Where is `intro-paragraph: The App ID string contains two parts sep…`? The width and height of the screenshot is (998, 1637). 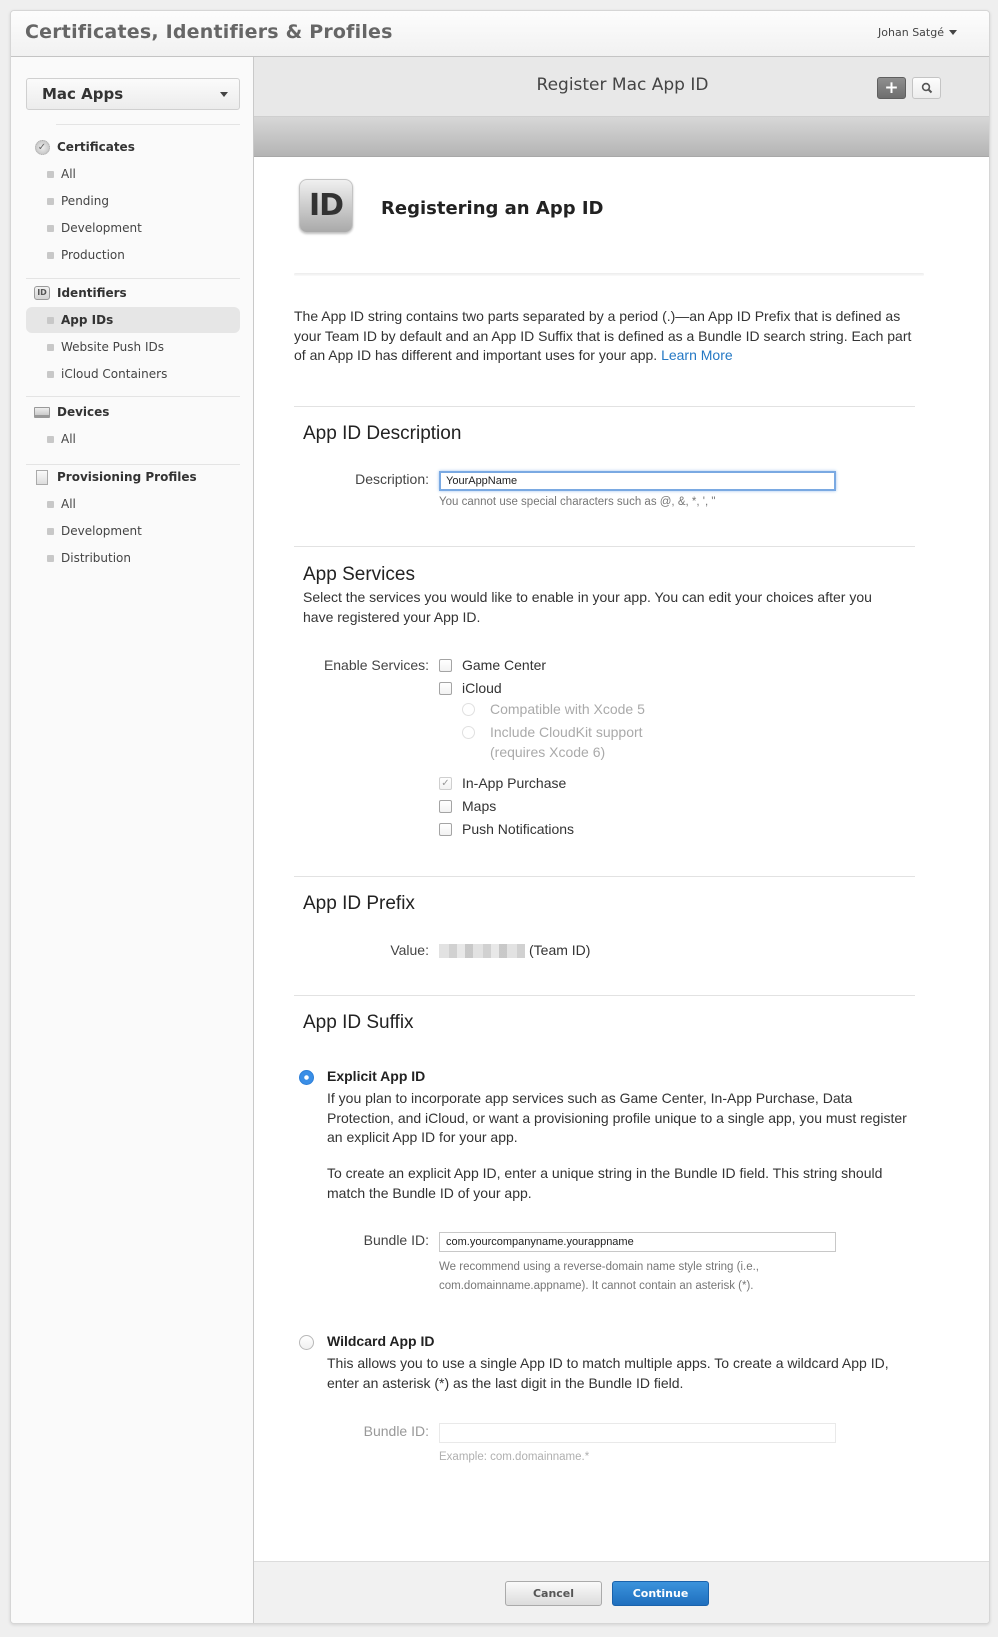
intro-paragraph: The App ID string contains two parts sep… is located at coordinates (603, 335).